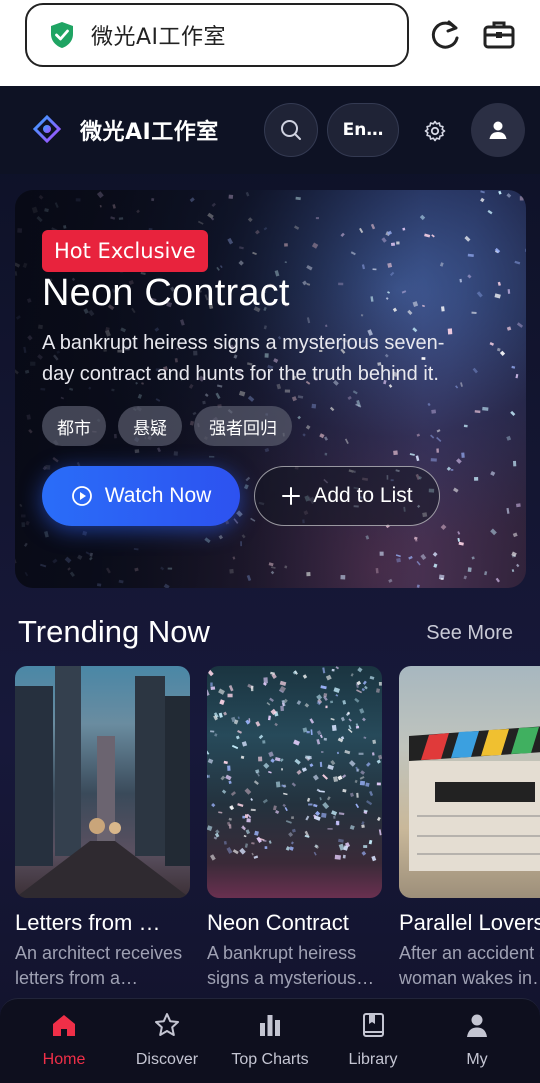 This screenshot has width=540, height=1083. I want to click on browser-toolbar: 微光AI工作室, so click(270, 43).